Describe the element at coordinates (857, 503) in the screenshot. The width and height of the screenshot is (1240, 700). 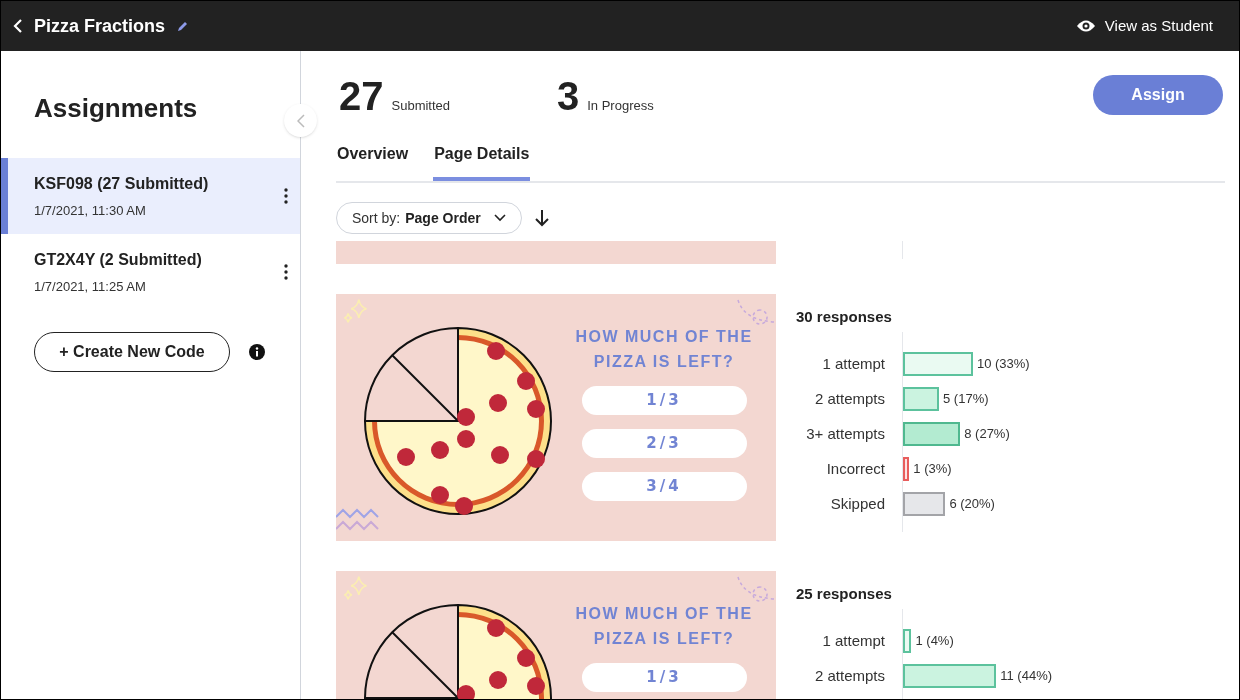
I see `bar-label: Skipped` at that location.